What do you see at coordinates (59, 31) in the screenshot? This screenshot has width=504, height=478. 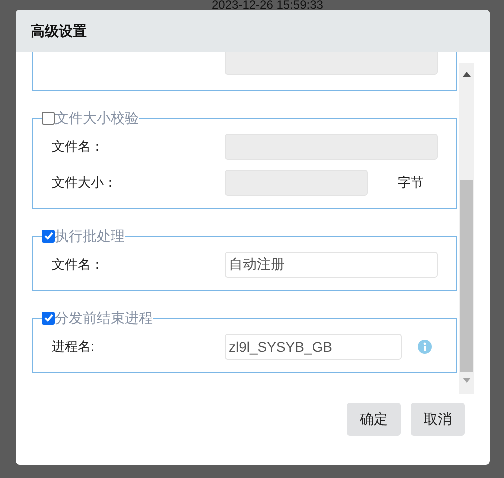 I see `dialog-title: 高级设置` at bounding box center [59, 31].